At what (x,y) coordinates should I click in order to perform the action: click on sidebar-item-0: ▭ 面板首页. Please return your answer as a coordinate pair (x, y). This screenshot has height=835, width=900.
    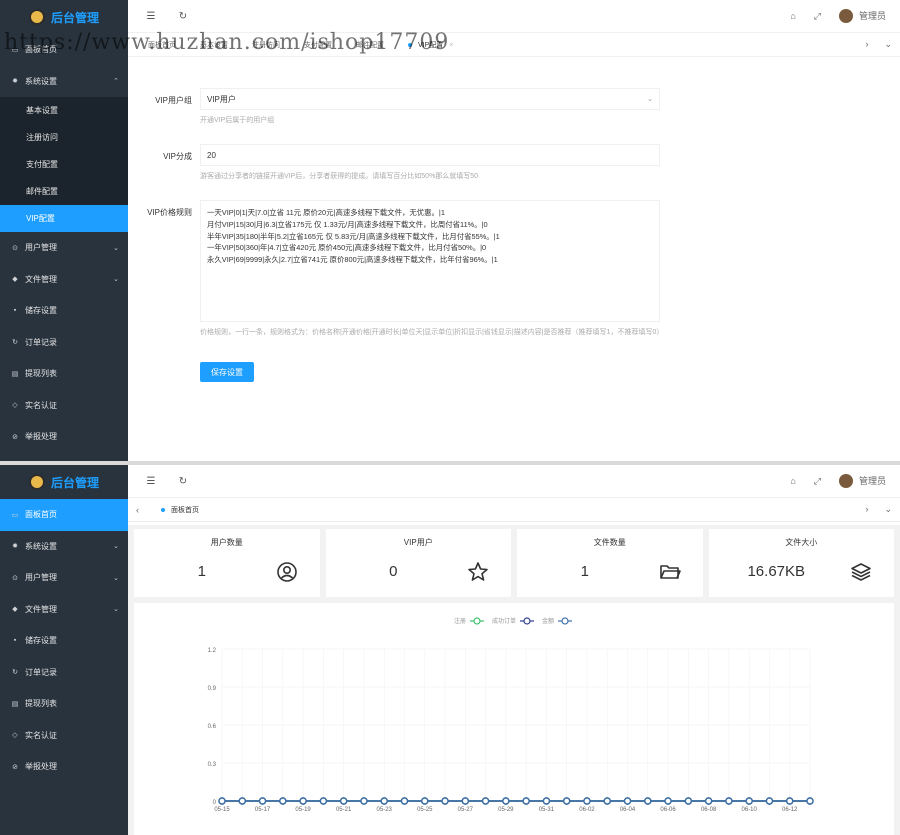
    Looking at the image, I should click on (64, 515).